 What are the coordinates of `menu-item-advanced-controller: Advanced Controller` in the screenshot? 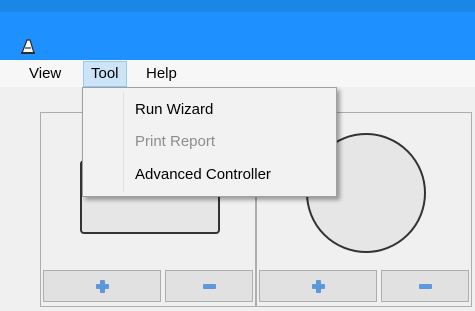 It's located at (203, 175).